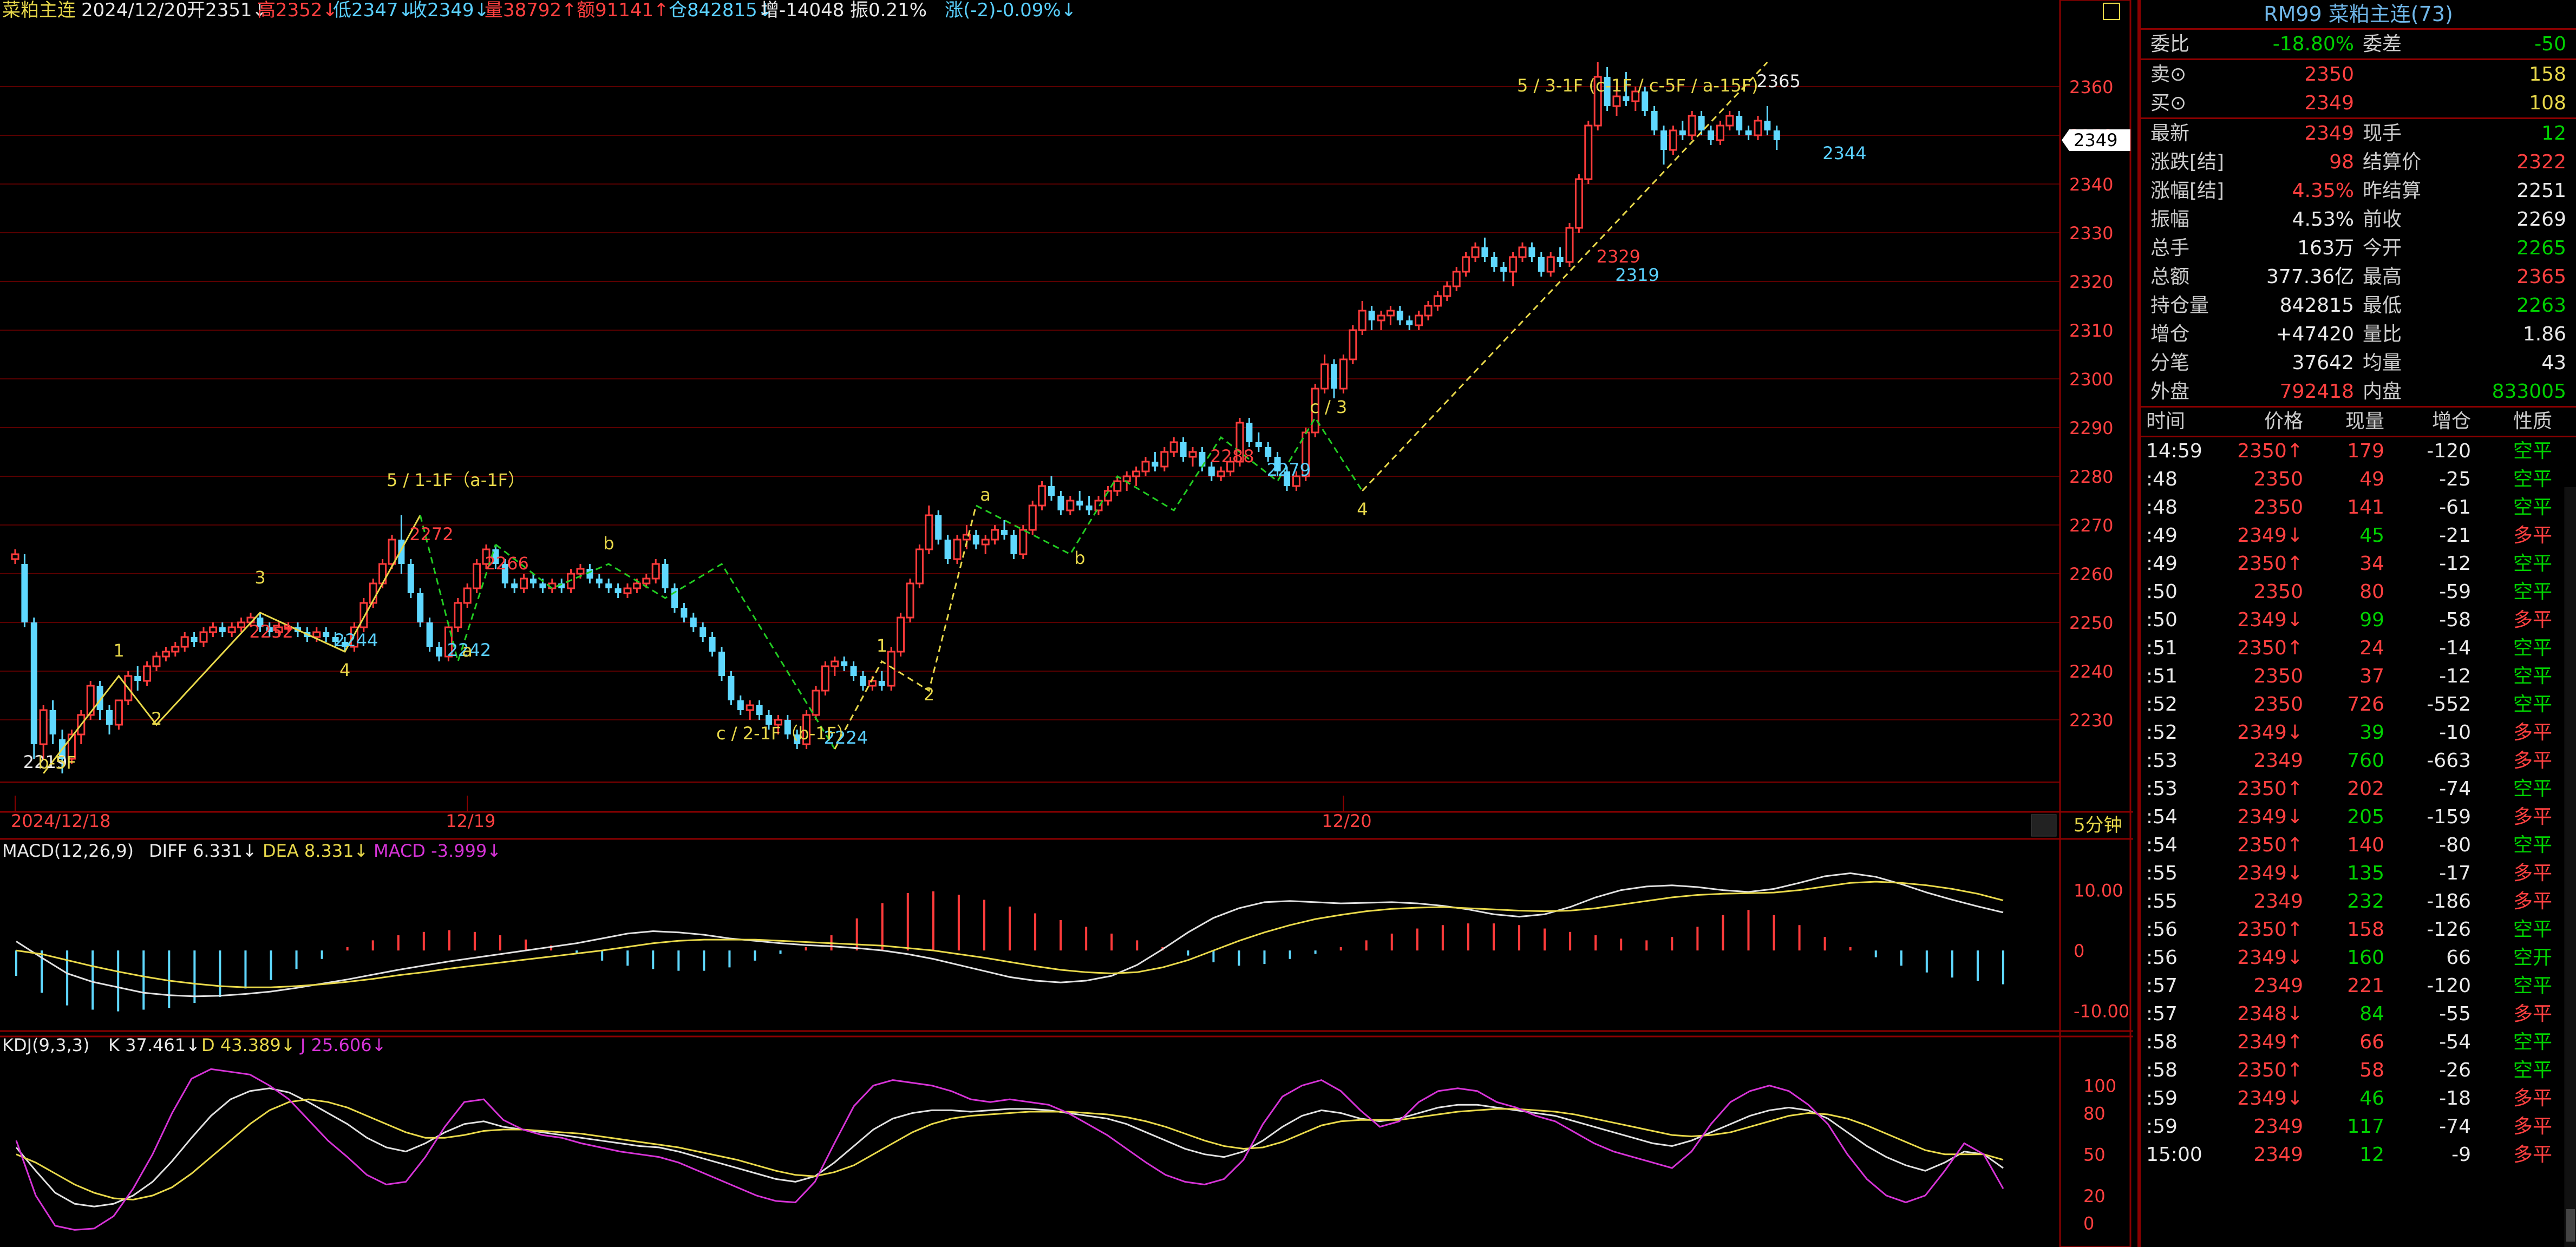  I want to click on tick-scrollbar, so click(2571, 867).